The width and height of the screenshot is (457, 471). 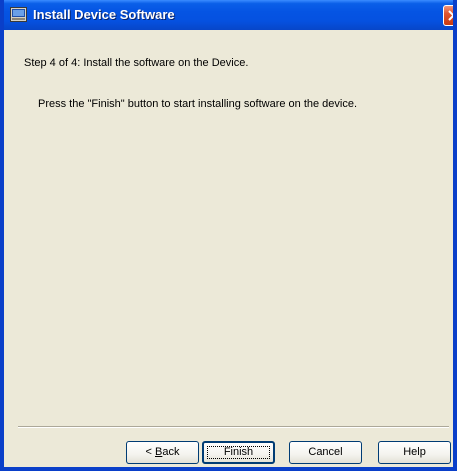 I want to click on cancel-button: Cancel, so click(x=325, y=452).